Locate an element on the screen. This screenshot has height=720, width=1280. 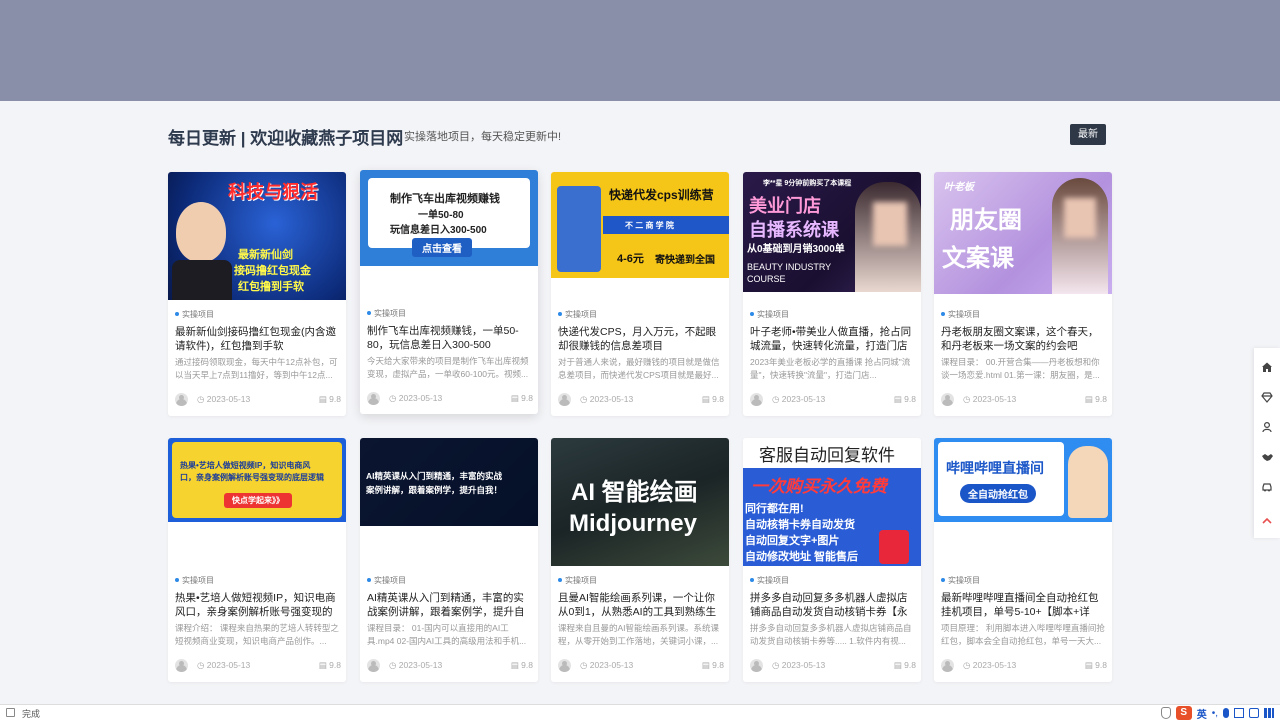
page-title: 每日更新 | 欢迎收藏燕子项目网 is located at coordinates (286, 138).